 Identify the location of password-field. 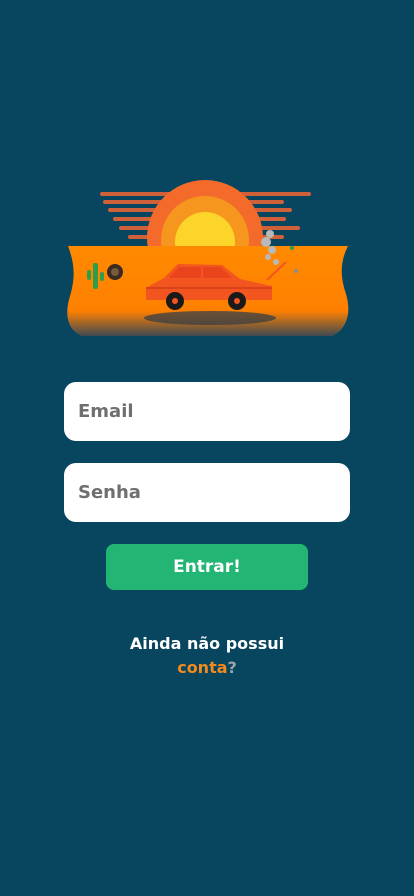
(207, 492).